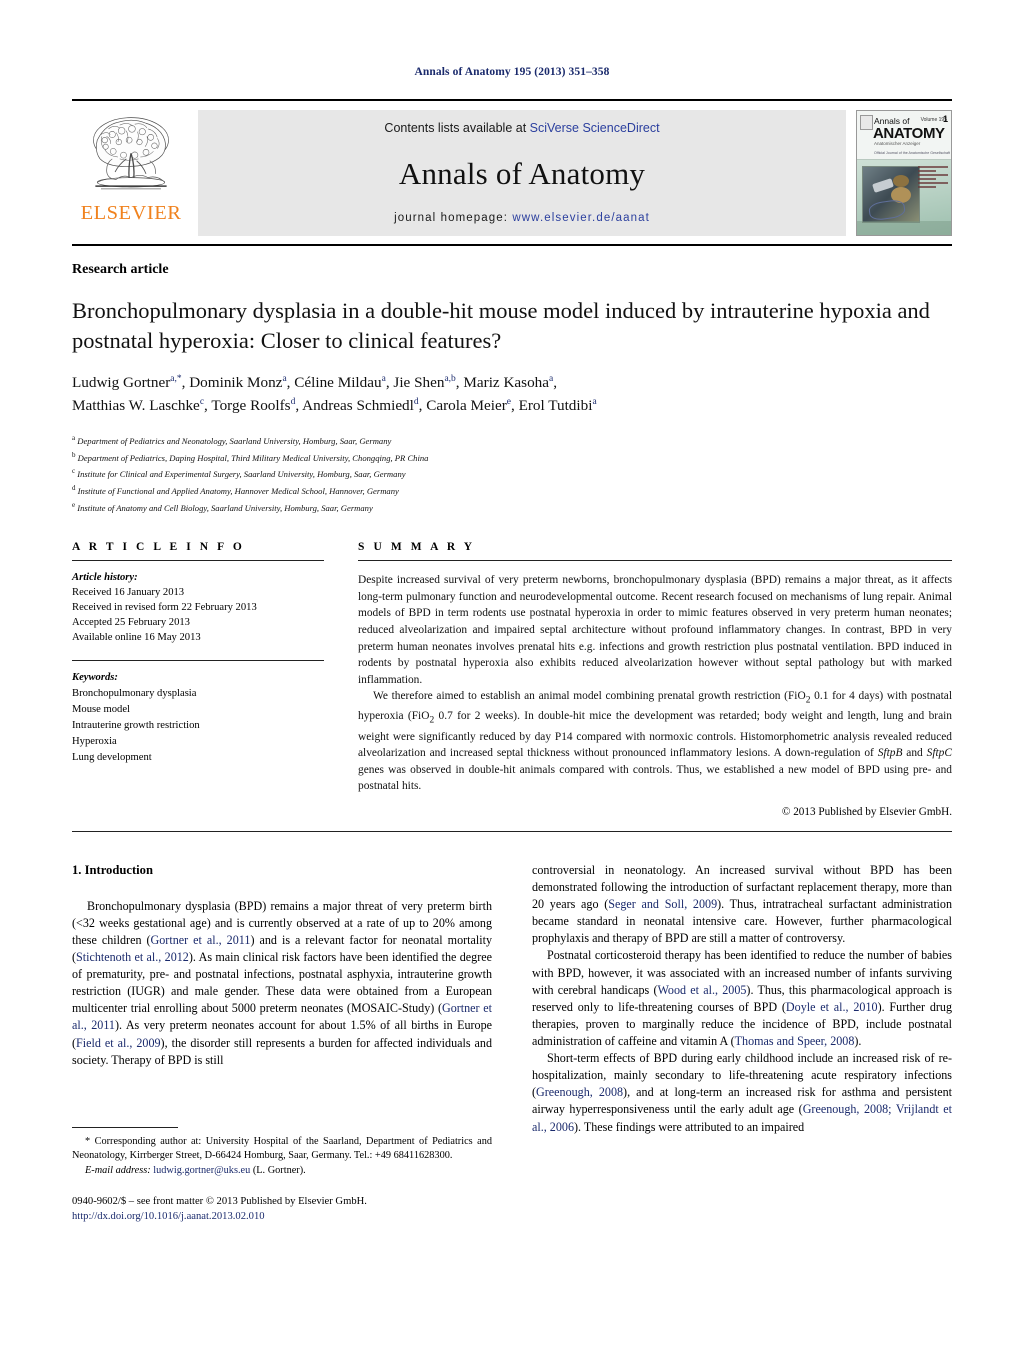 This screenshot has width=1020, height=1351. I want to click on article-history-label: Article history:, so click(105, 578).